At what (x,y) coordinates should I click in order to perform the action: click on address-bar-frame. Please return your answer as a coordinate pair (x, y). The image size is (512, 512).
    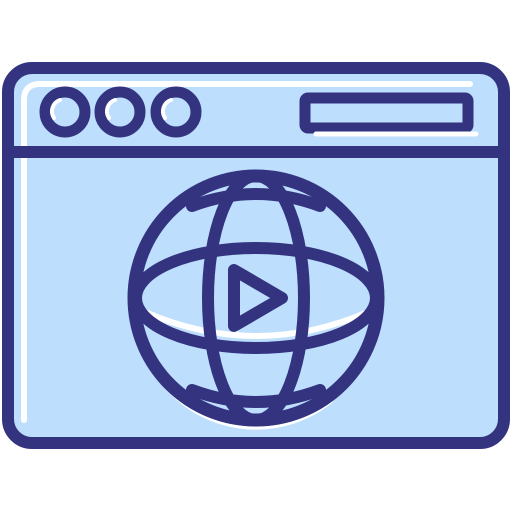
    Looking at the image, I should click on (386, 113).